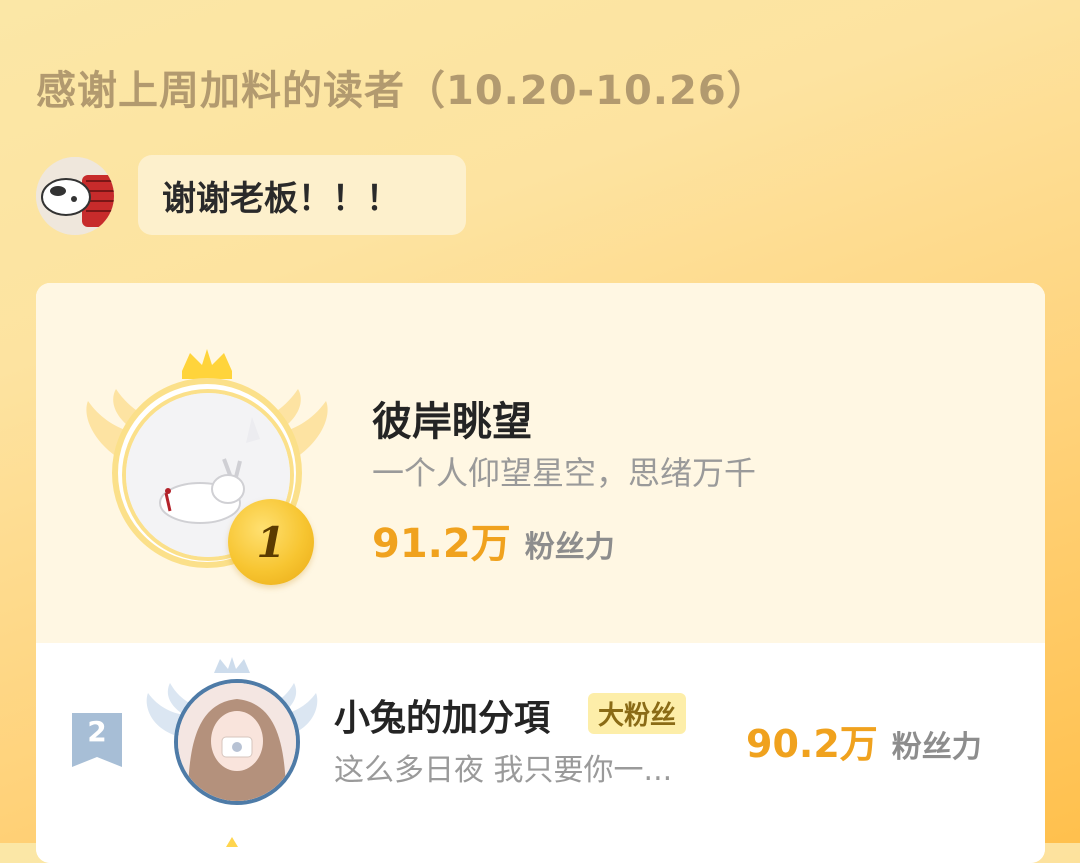 This screenshot has width=1080, height=863. I want to click on host-avatar-image-icon, so click(75, 196).